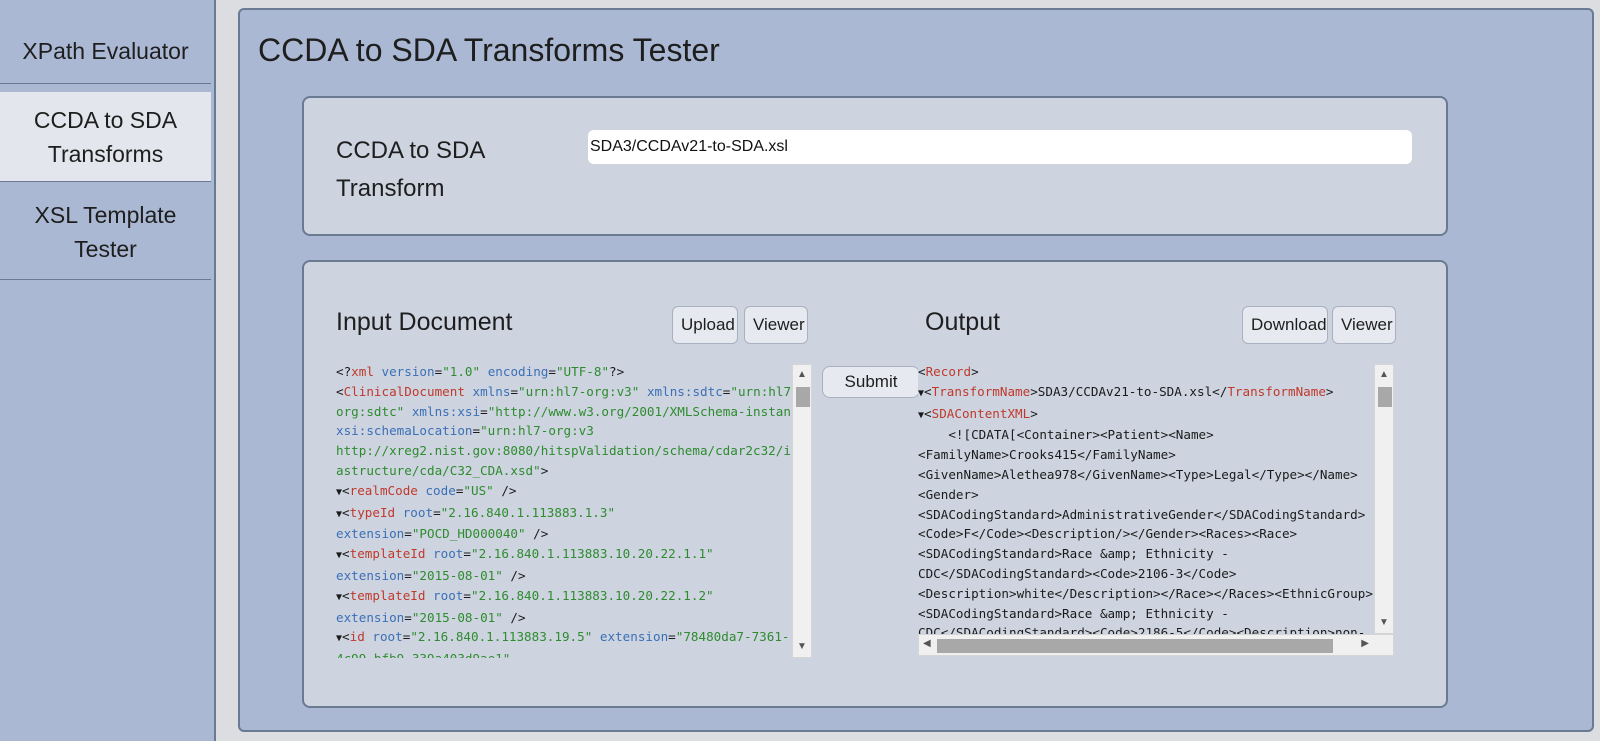 This screenshot has width=1600, height=741. I want to click on output-code-line: <FamilyName>Crooks415</FamilyName>, so click(1146, 455).